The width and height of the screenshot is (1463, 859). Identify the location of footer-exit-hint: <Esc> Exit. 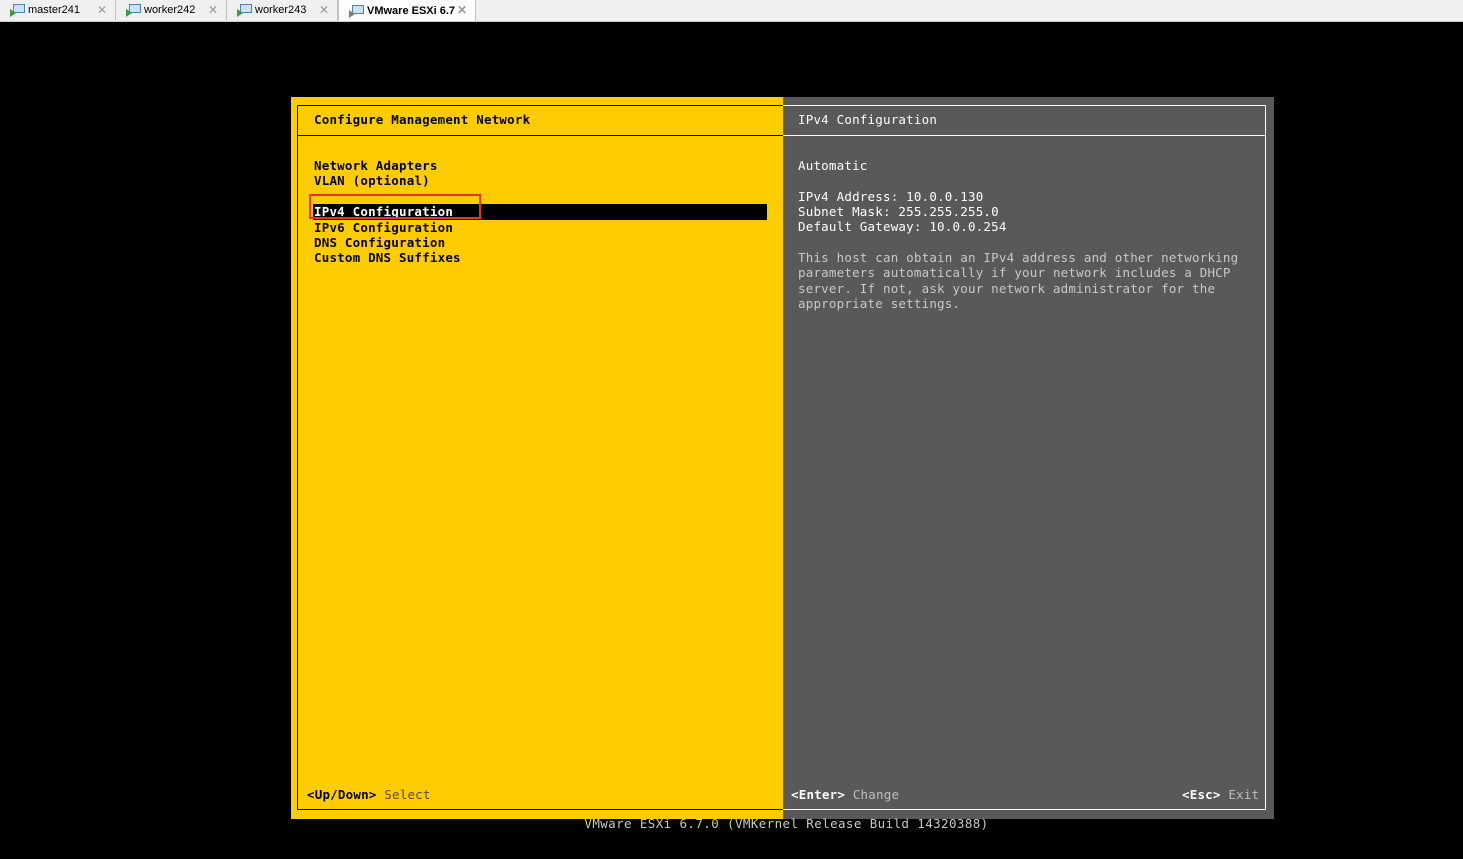
(1220, 794).